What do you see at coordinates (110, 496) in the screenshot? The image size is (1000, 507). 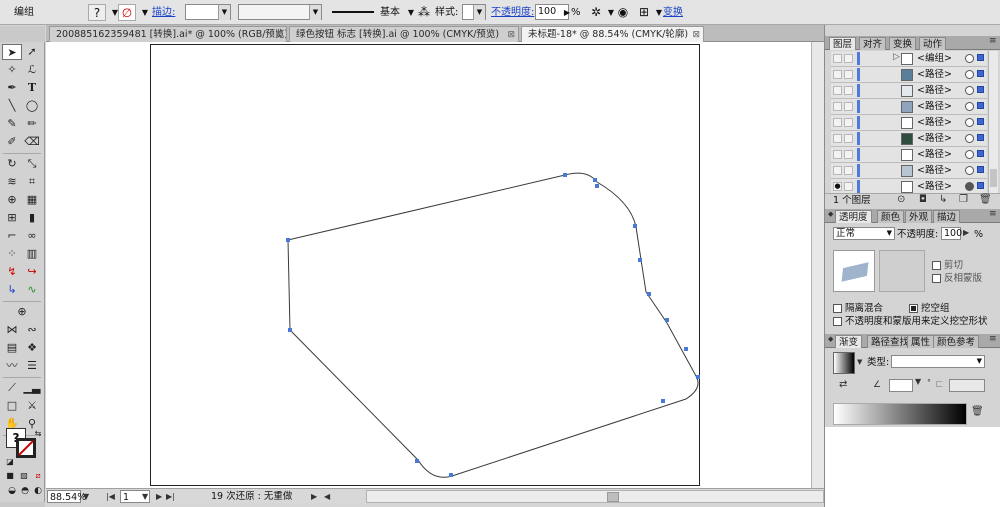 I see `first-artboard-icon: |◀` at bounding box center [110, 496].